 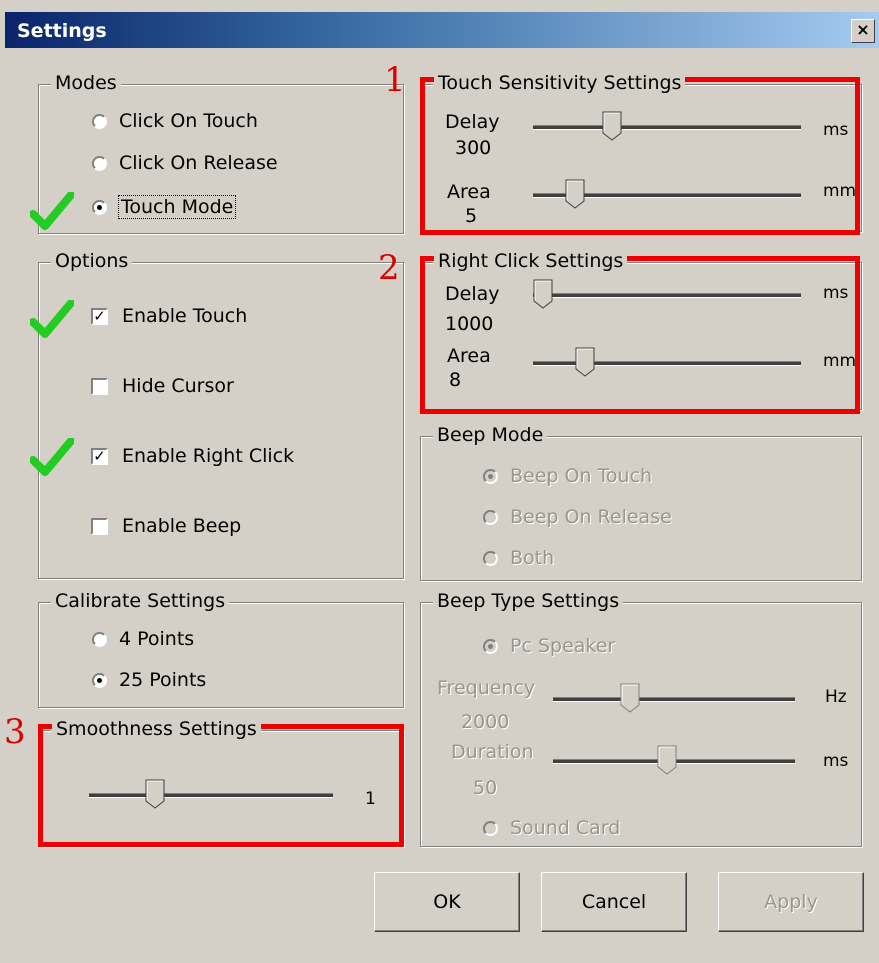 What do you see at coordinates (490, 435) in the screenshot?
I see `beep-mode-legend: Beep Mode` at bounding box center [490, 435].